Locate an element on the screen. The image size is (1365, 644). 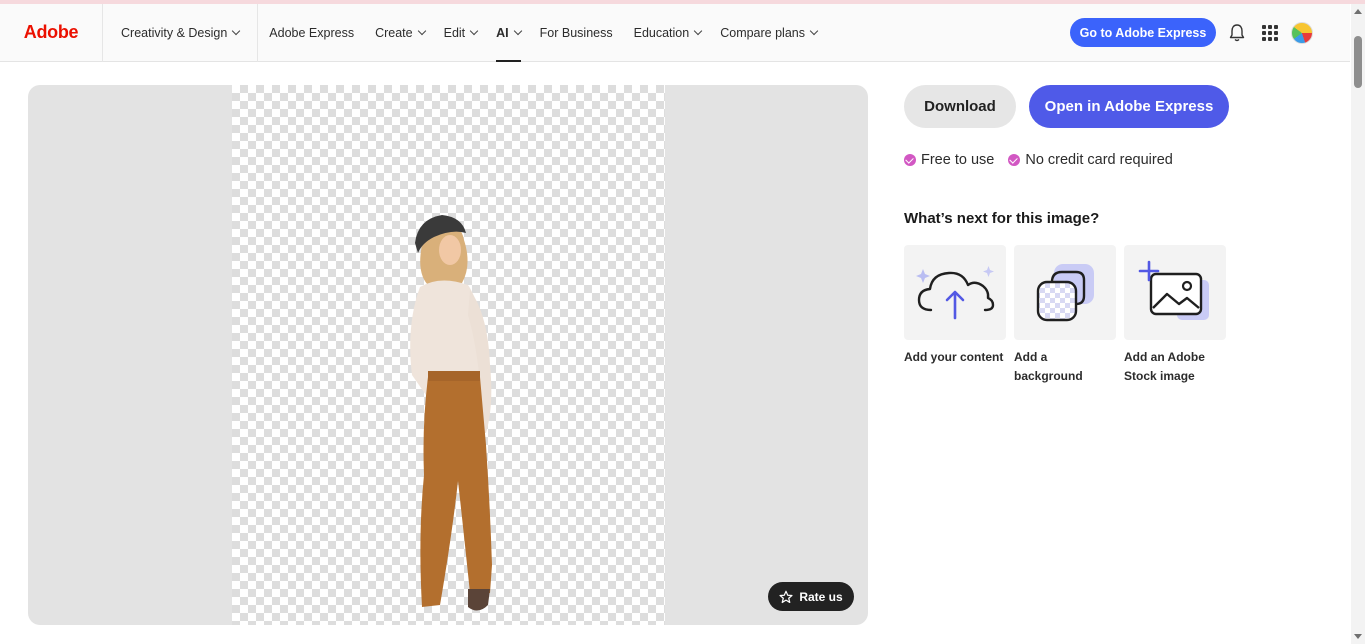
bell-icon is located at coordinates (1237, 33).